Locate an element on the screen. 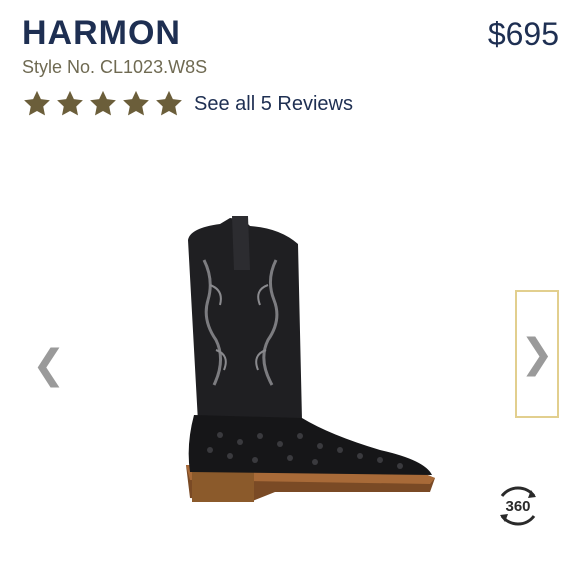  rating-row: See all 5 Reviews is located at coordinates (187, 104).